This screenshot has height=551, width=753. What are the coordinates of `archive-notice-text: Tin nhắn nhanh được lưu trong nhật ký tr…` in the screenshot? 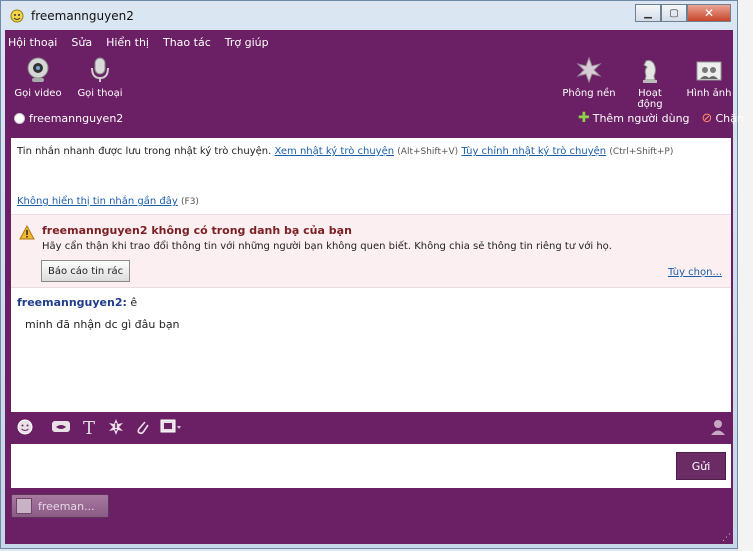 It's located at (144, 151).